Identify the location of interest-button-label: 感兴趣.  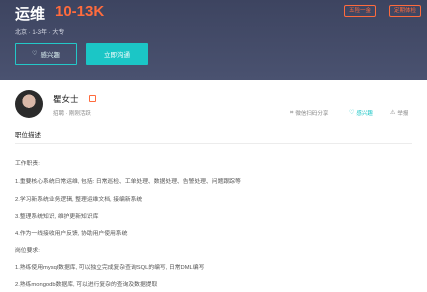
(50, 55).